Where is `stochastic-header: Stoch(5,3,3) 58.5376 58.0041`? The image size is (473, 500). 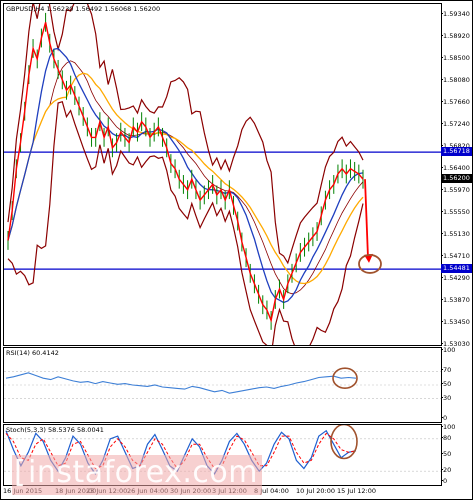
stochastic-header: Stoch(5,3,3) 58.5376 58.0041 is located at coordinates (55, 430).